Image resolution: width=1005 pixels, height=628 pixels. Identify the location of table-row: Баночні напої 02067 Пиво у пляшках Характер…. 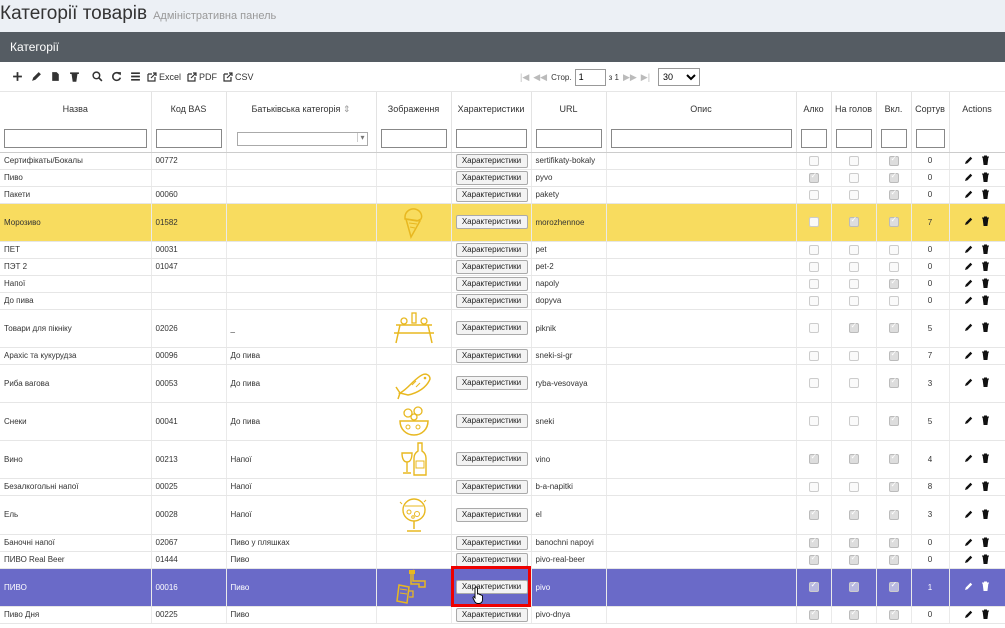
(502, 543).